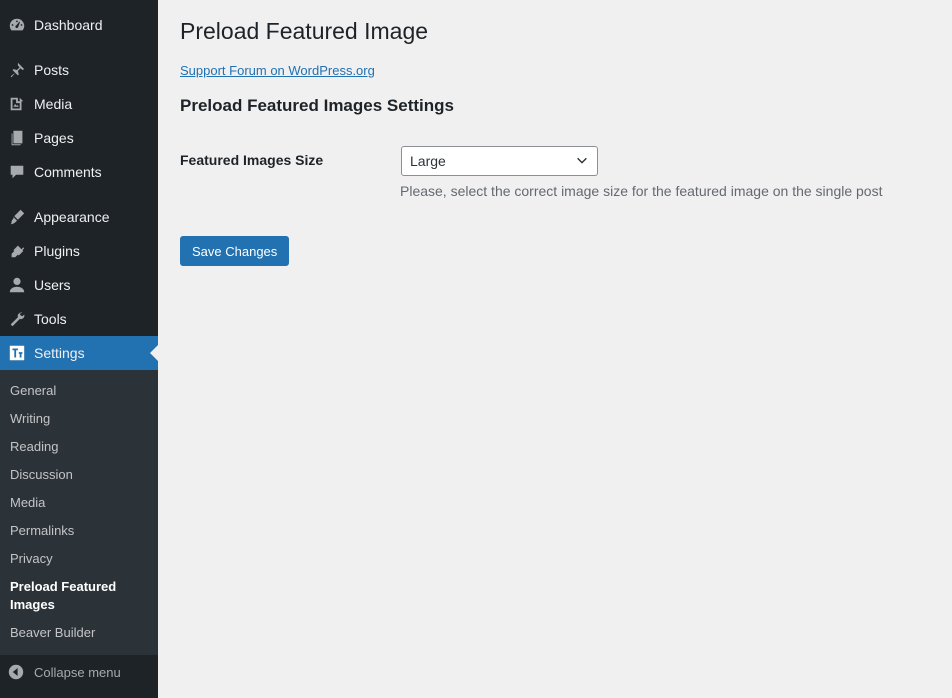 Image resolution: width=952 pixels, height=698 pixels. Describe the element at coordinates (68, 25) in the screenshot. I see `sidebar-item-label: Dashboard` at that location.